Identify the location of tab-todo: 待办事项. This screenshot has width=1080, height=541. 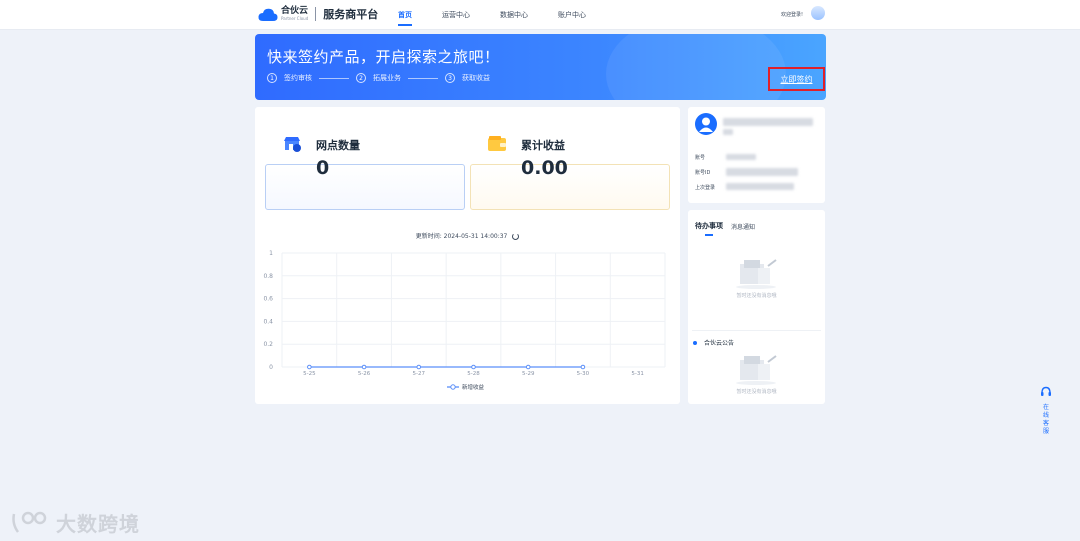
(709, 226).